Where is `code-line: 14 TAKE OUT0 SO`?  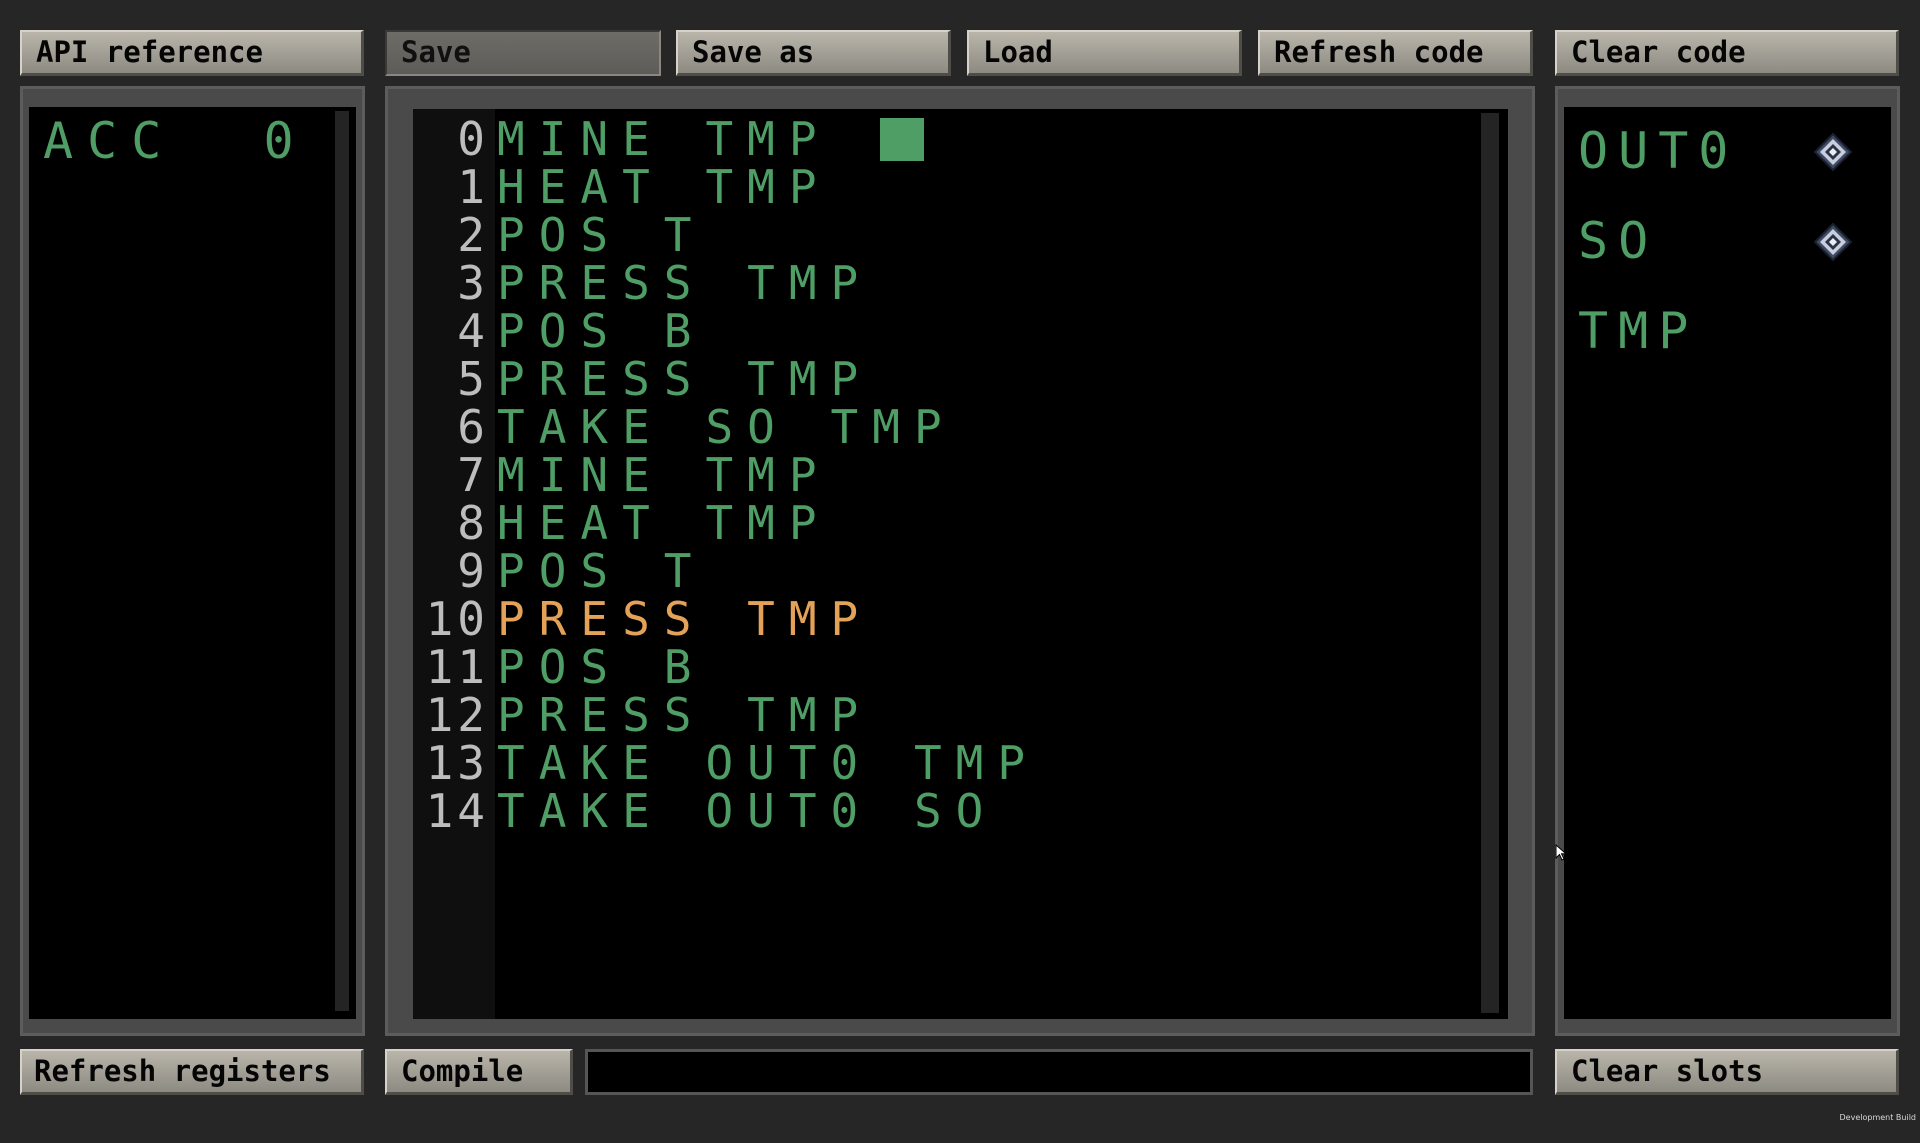 code-line: 14 TAKE OUT0 SO is located at coordinates (943, 811).